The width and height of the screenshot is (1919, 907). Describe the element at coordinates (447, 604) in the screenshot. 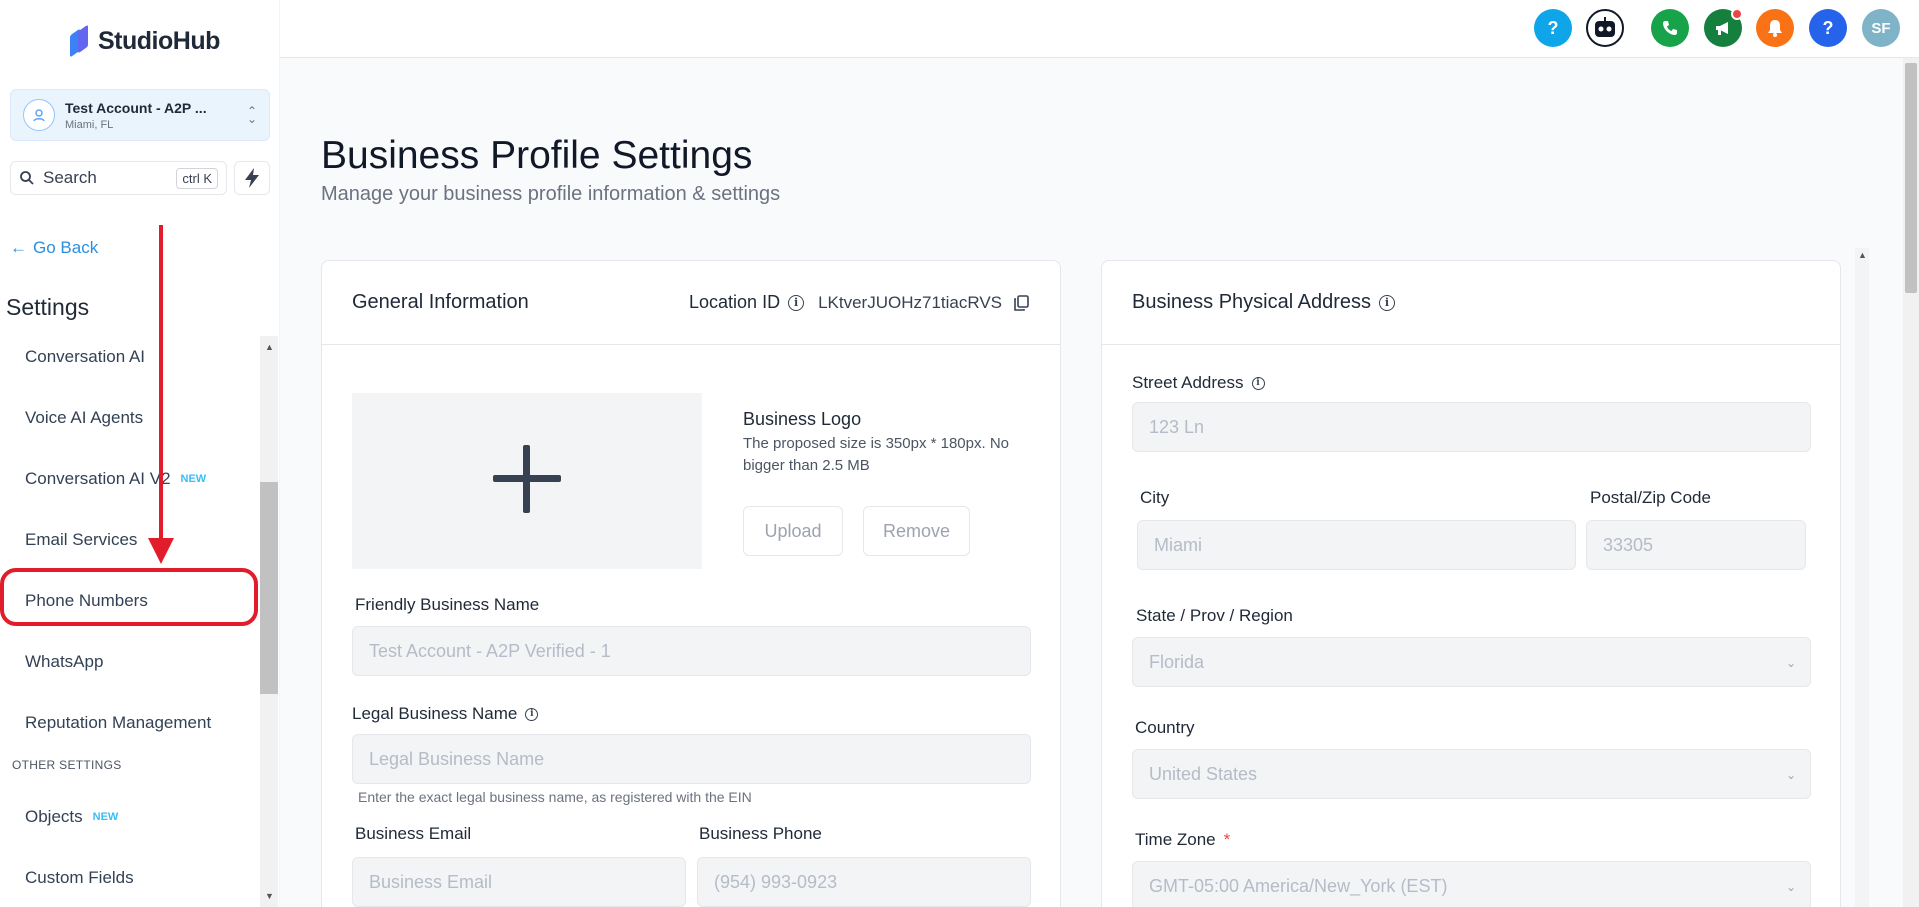

I see `friendly-name-label: Friendly Business Name` at that location.